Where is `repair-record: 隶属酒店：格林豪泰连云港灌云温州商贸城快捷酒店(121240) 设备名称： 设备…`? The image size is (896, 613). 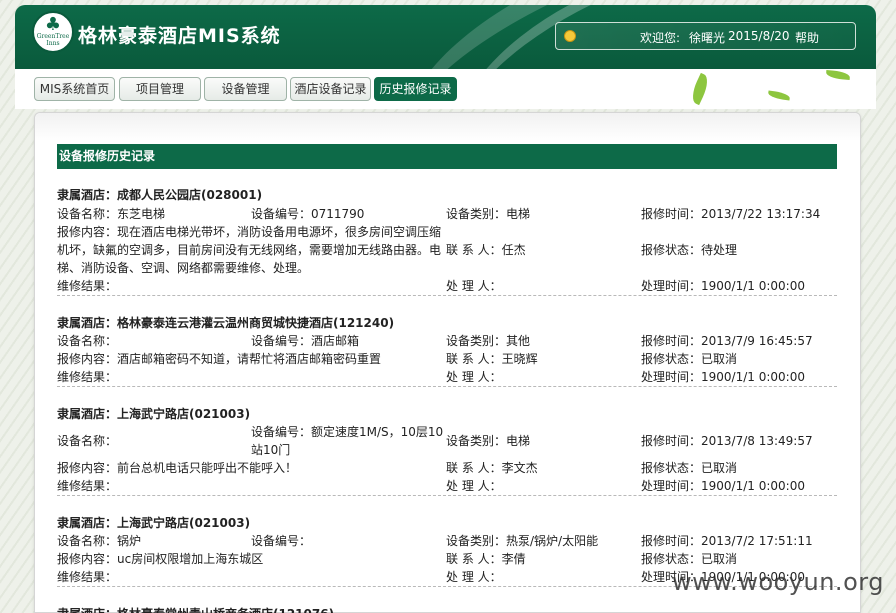
repair-record: 隶属酒店：格林豪泰连云港灌云温州商贸城快捷酒店(121240) 设备名称： 设备… is located at coordinates (447, 350).